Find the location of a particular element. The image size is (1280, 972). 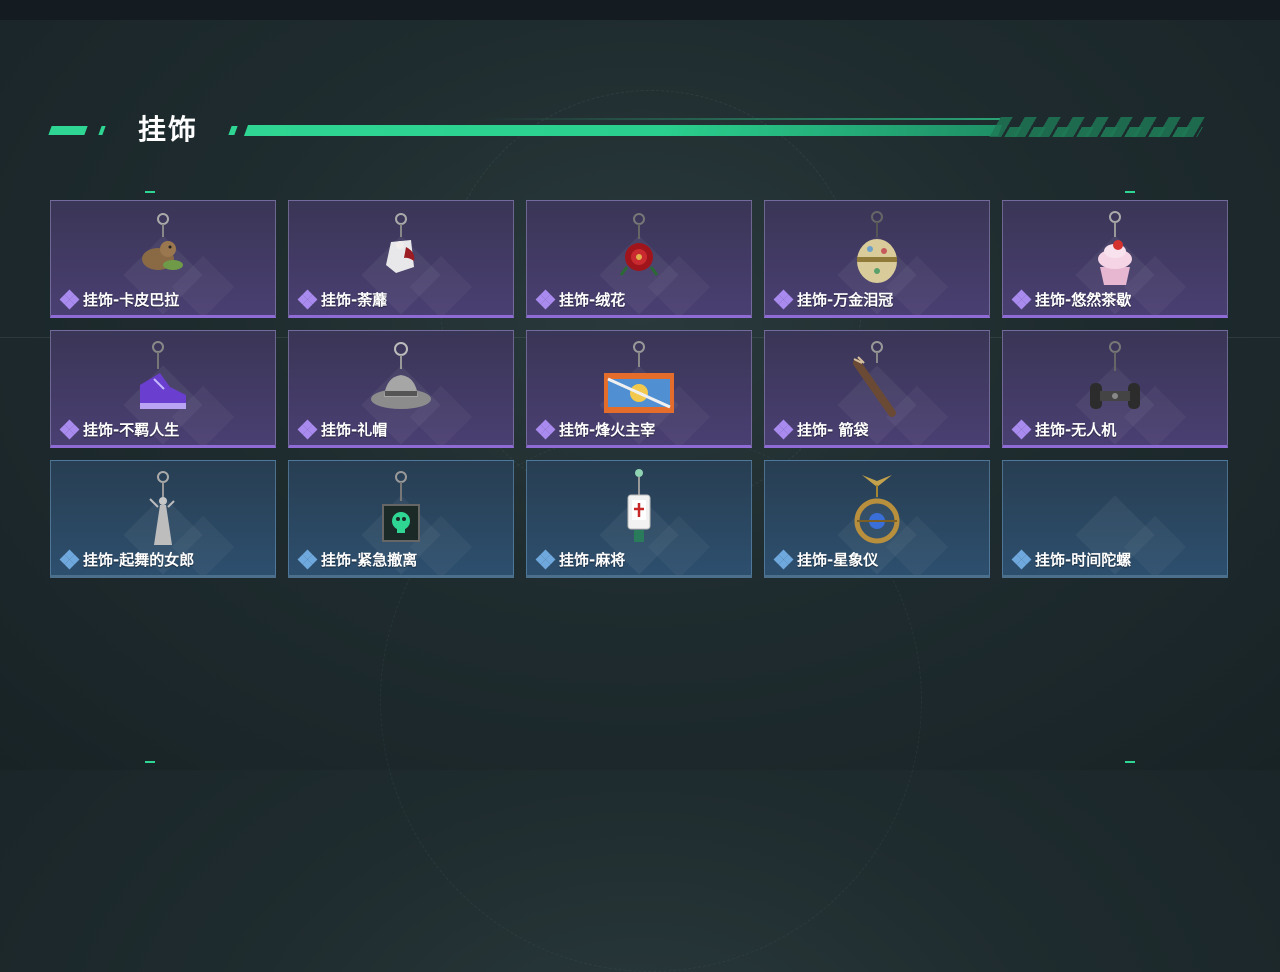

charm-label: 挂饰-时间陀螺 is located at coordinates (1071, 559).